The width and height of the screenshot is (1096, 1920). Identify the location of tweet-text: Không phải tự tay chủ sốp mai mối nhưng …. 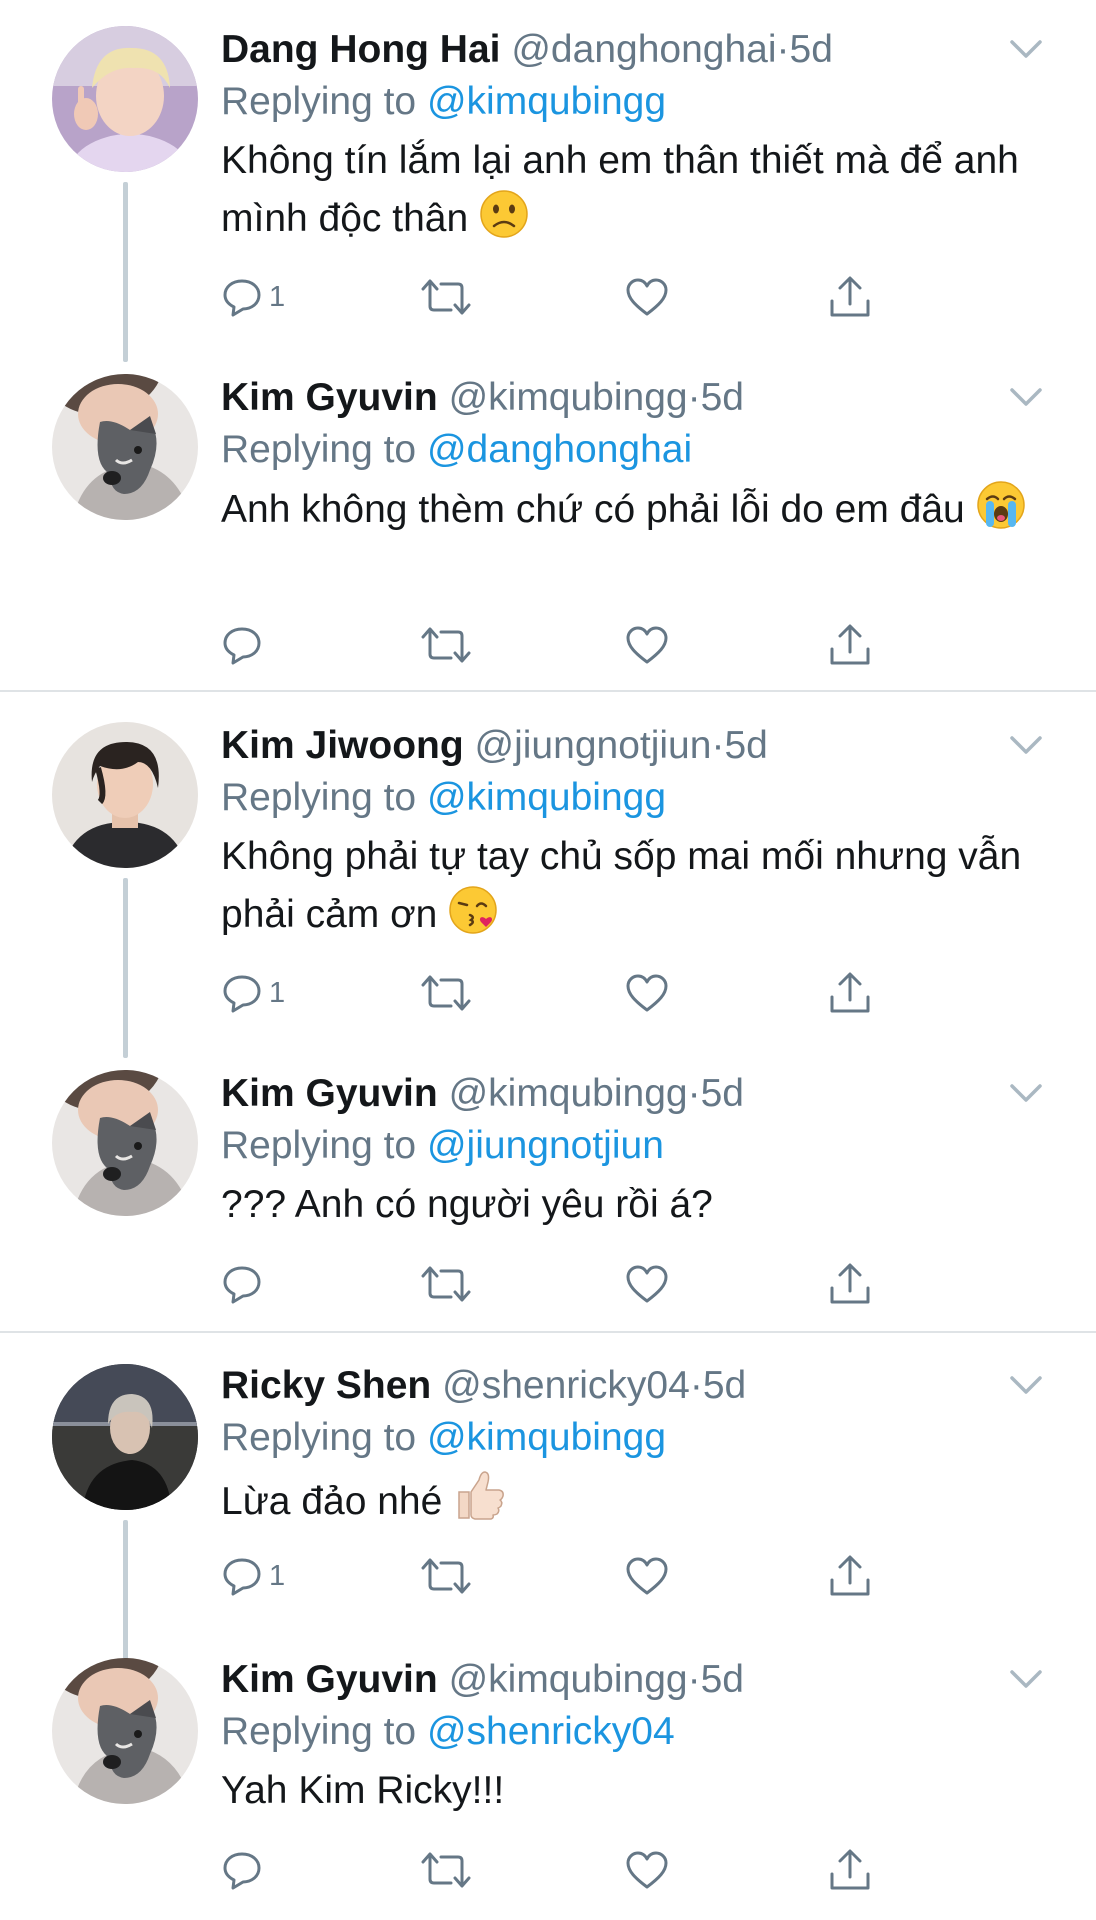
(636, 885).